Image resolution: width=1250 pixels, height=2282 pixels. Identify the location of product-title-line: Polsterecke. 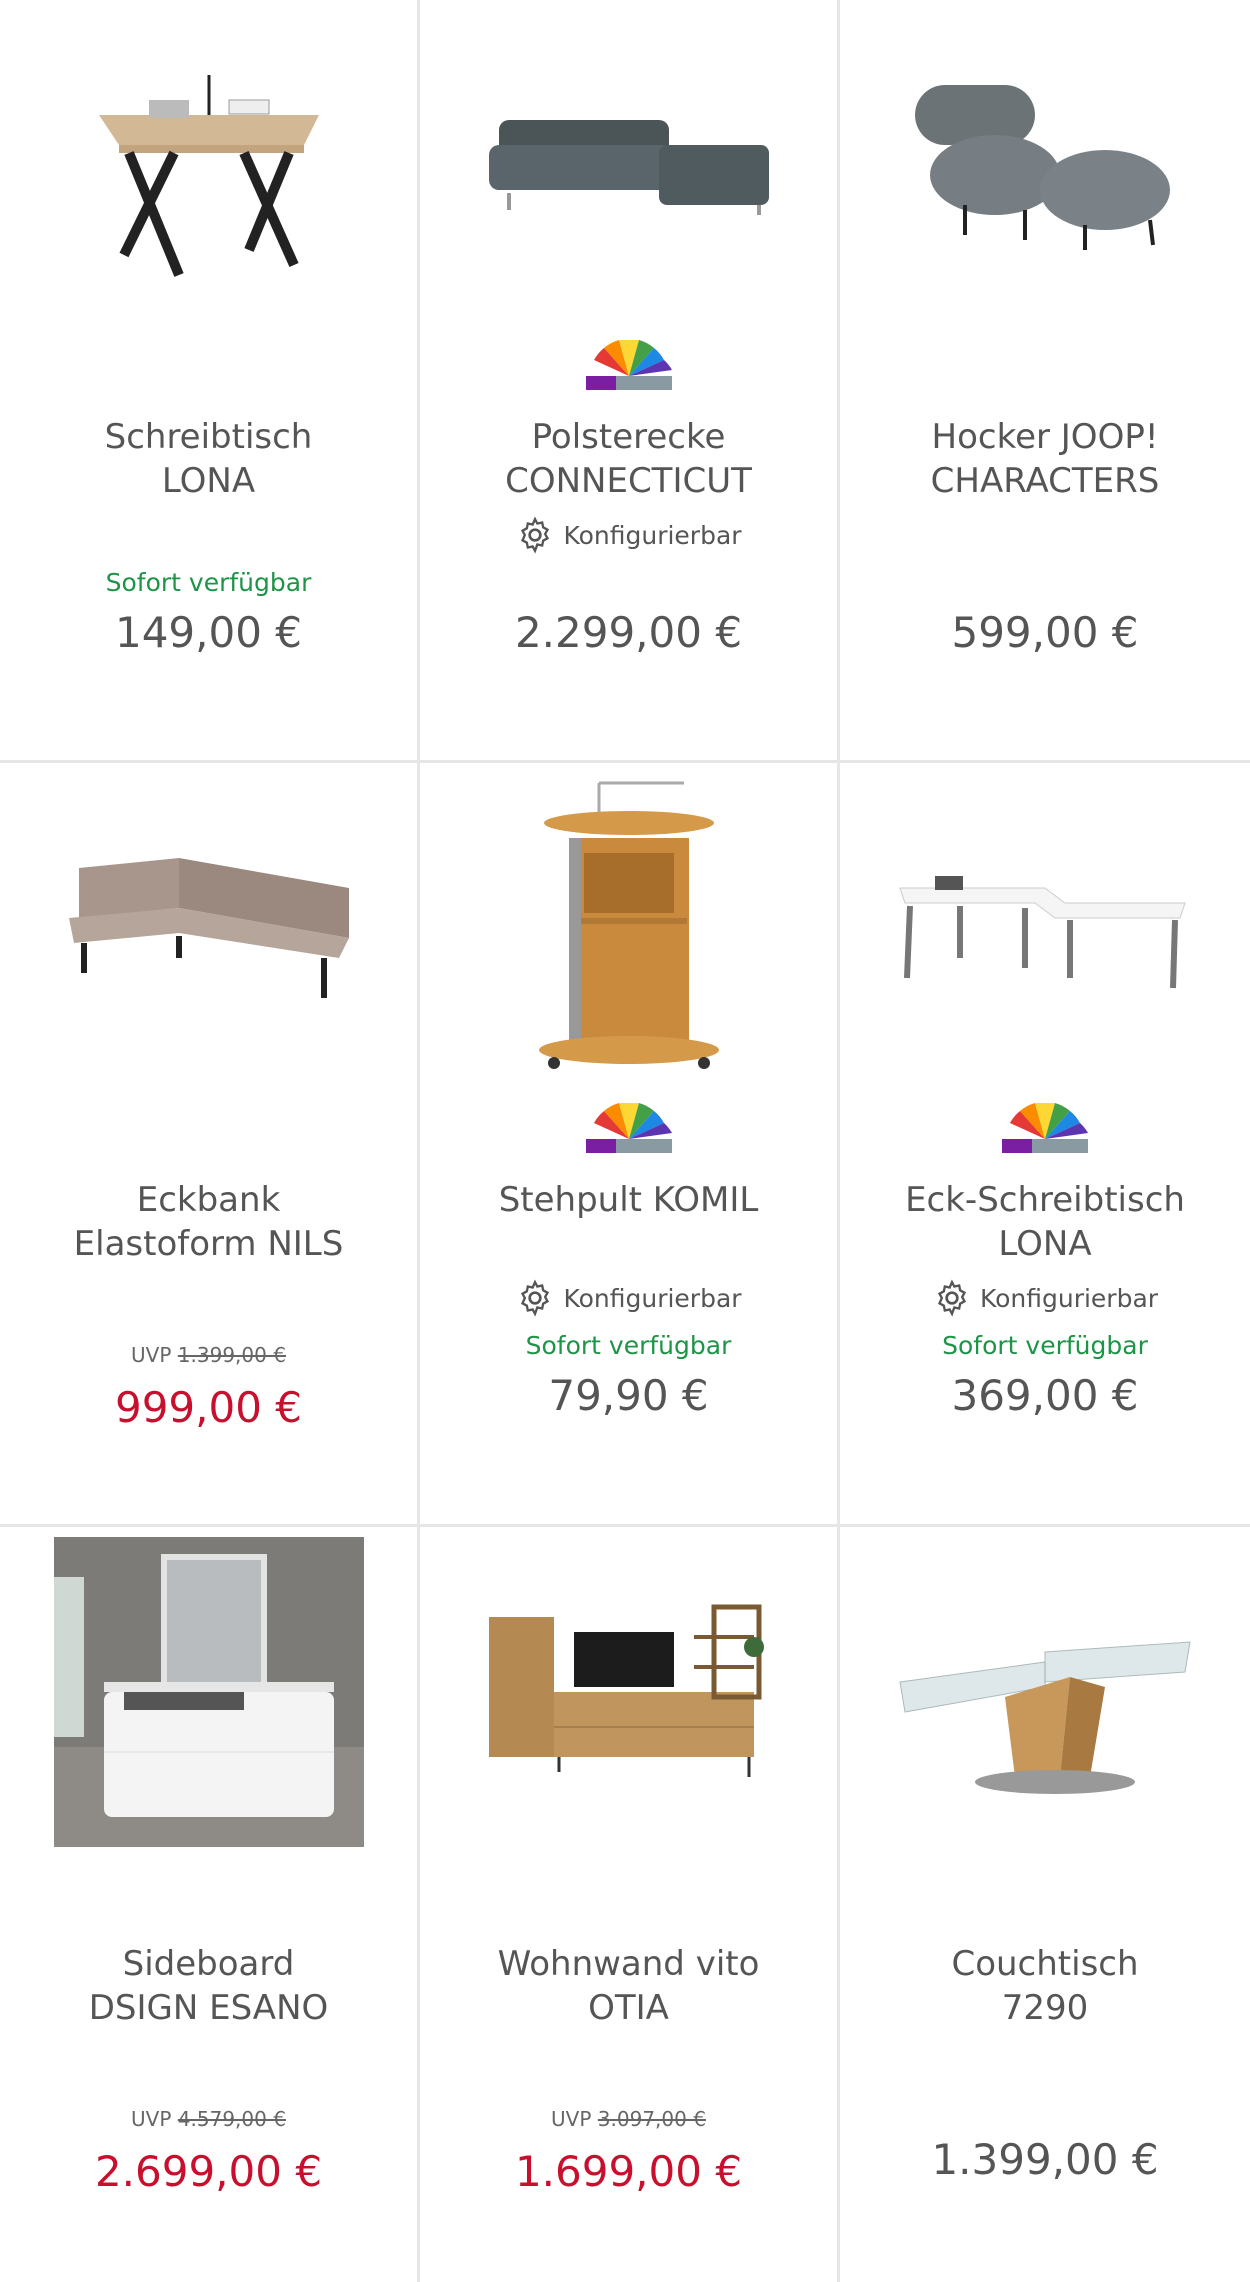
(628, 437).